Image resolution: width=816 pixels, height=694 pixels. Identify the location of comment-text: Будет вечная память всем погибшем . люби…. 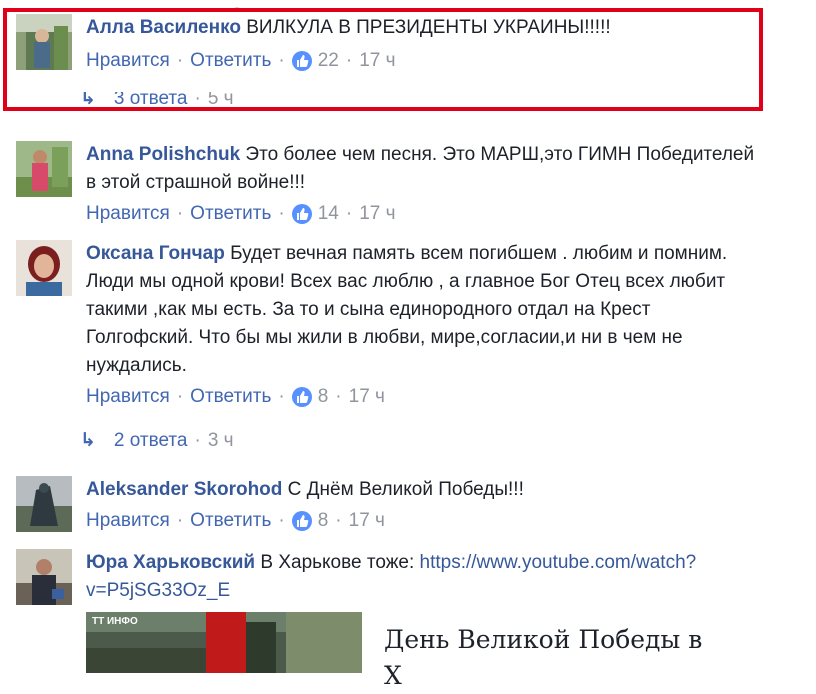
(479, 253).